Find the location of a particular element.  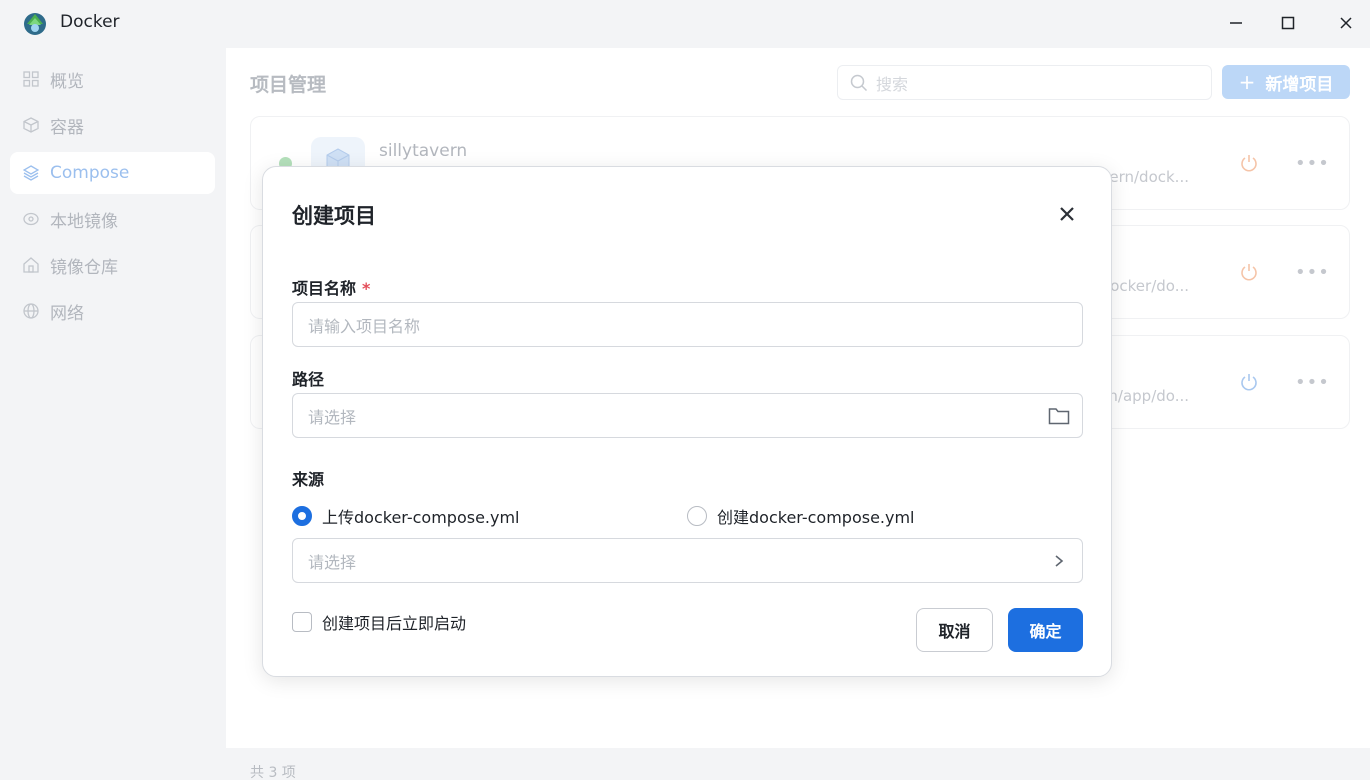

page-title: 项目管理 is located at coordinates (288, 85).